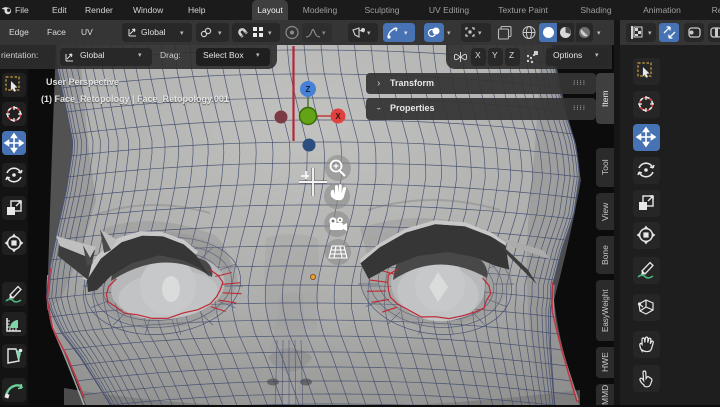  What do you see at coordinates (308, 89) in the screenshot?
I see `svg-text: Z` at bounding box center [308, 89].